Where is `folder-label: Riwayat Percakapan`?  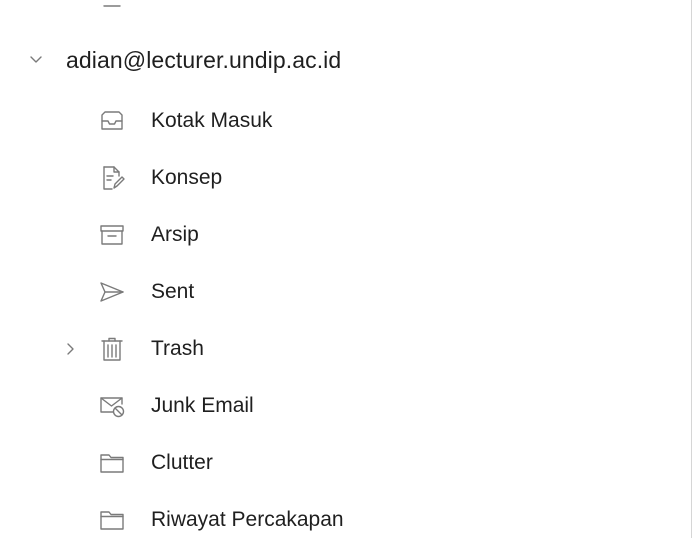
folder-label: Riwayat Percakapan is located at coordinates (247, 519).